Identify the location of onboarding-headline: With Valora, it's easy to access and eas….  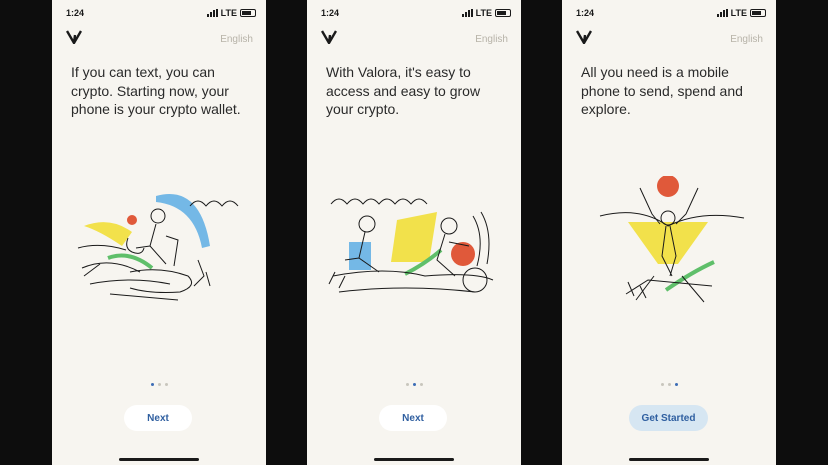
(403, 90).